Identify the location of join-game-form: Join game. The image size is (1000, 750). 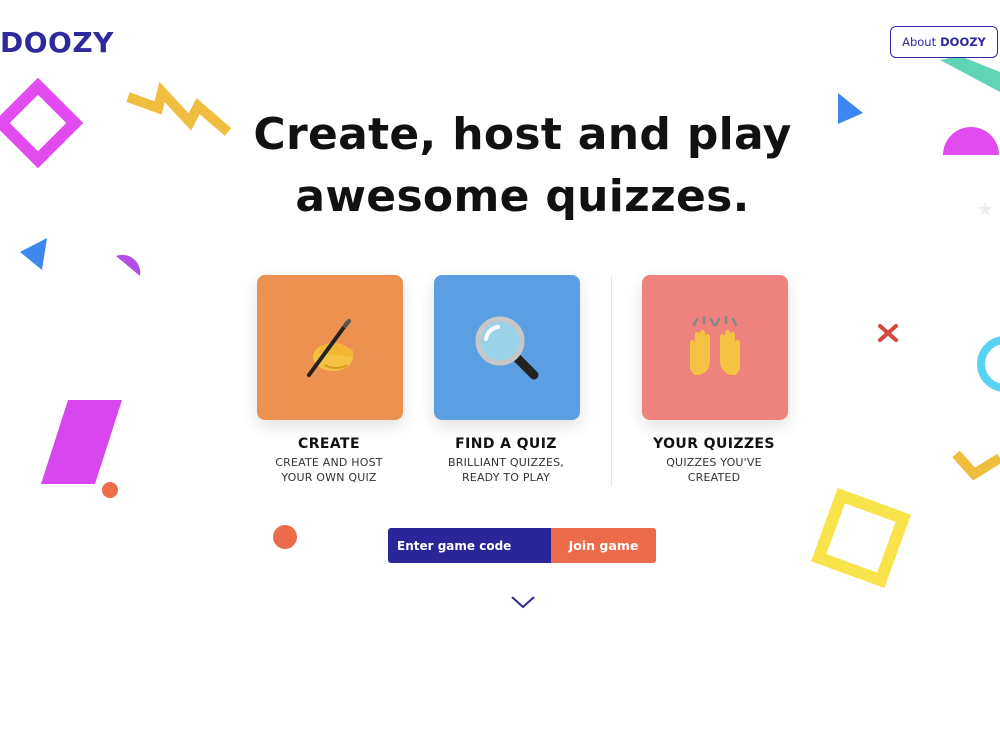
(522, 545).